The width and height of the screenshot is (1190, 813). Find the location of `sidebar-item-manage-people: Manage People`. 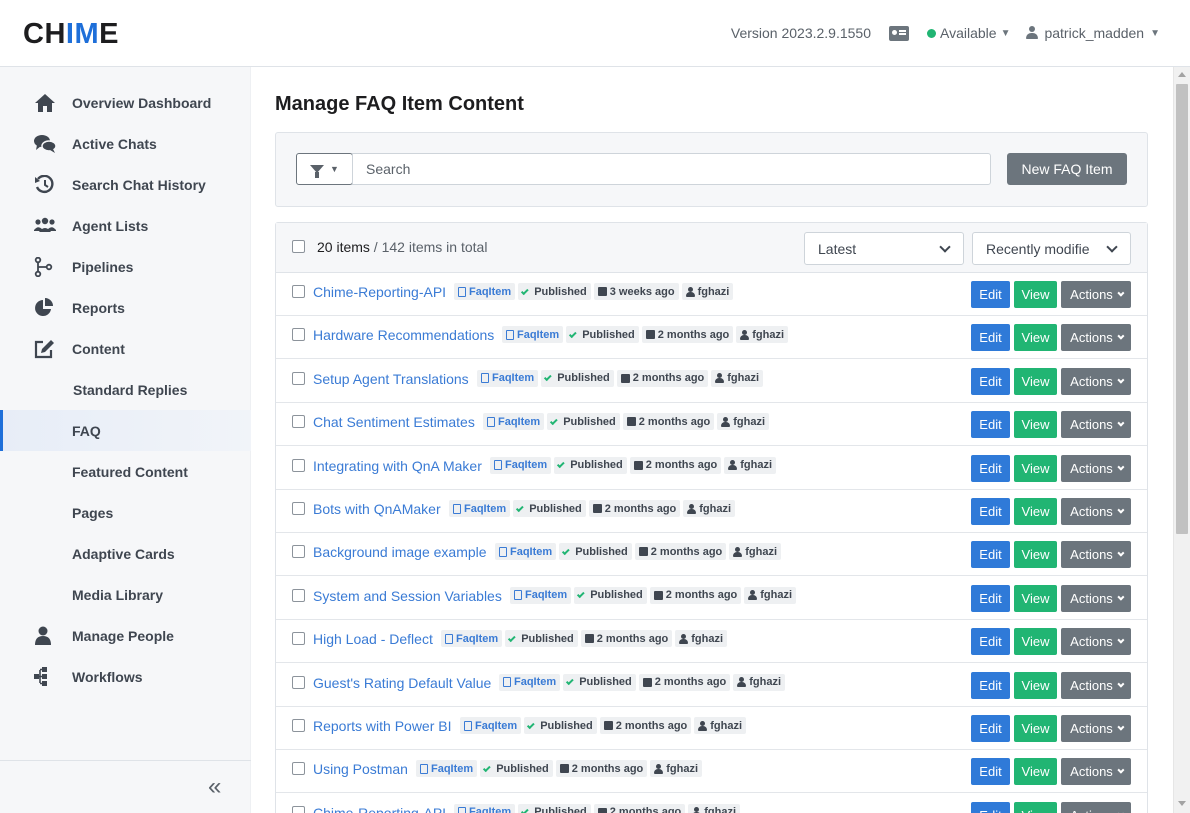

sidebar-item-manage-people: Manage People is located at coordinates (125, 635).